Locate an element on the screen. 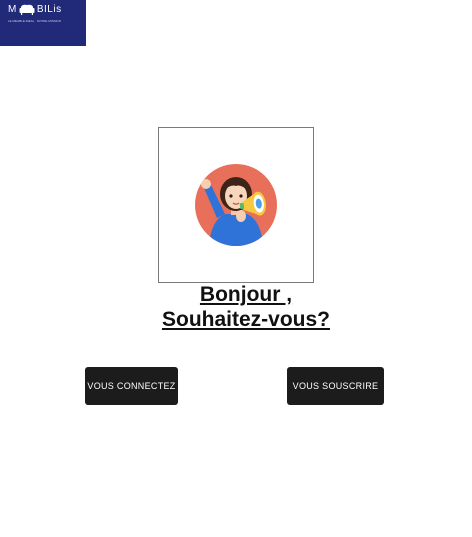  brand-tagline: LE MEUBLE IDEAL · NOTRE MISSION is located at coordinates (34, 21).